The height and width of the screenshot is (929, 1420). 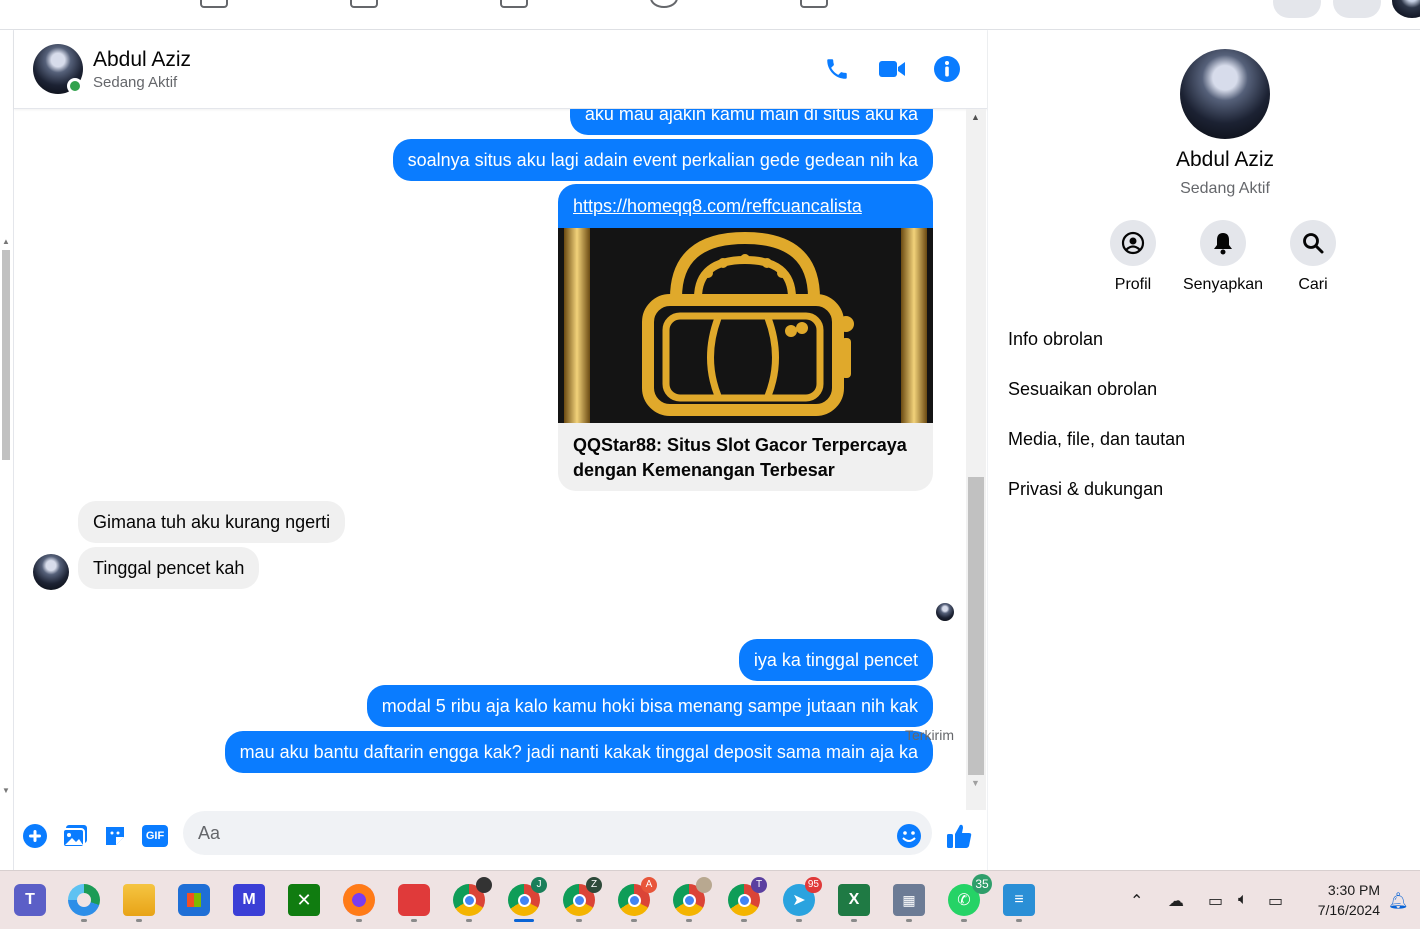 What do you see at coordinates (745, 325) in the screenshot?
I see `link-preview-image` at bounding box center [745, 325].